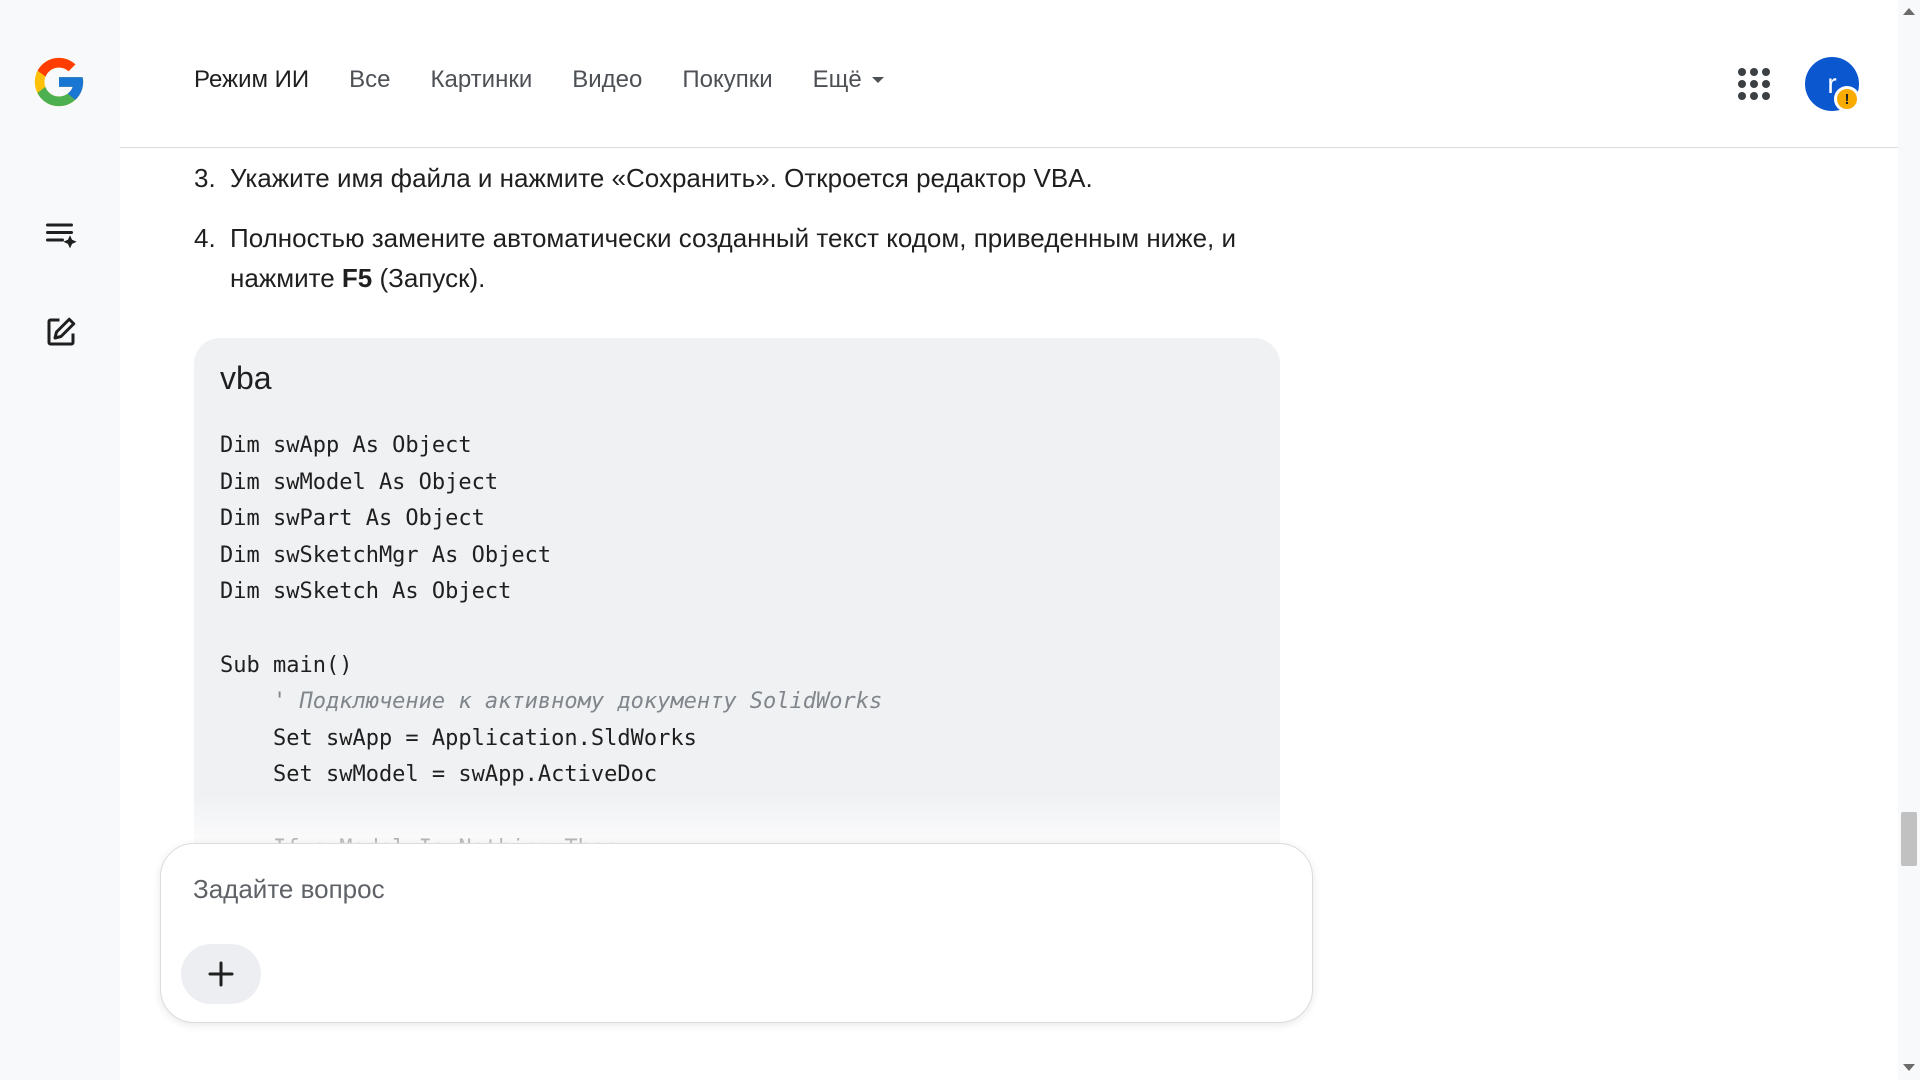  Describe the element at coordinates (733, 889) in the screenshot. I see `question-input` at that location.